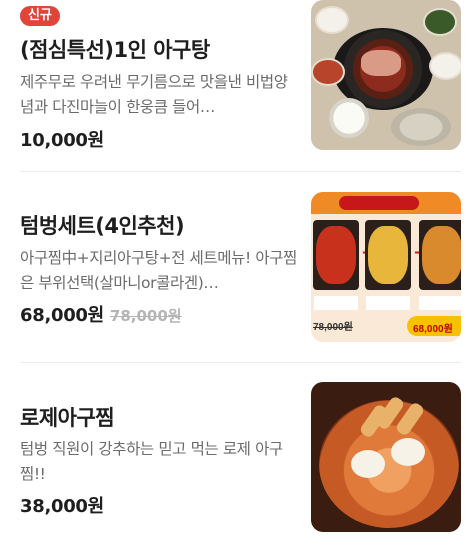 This screenshot has height=543, width=465. What do you see at coordinates (151, 461) in the screenshot?
I see `menu-item-description: 텀벙 직원이 강추하는 믿고 먹는 로제 아구찜!!` at bounding box center [151, 461].